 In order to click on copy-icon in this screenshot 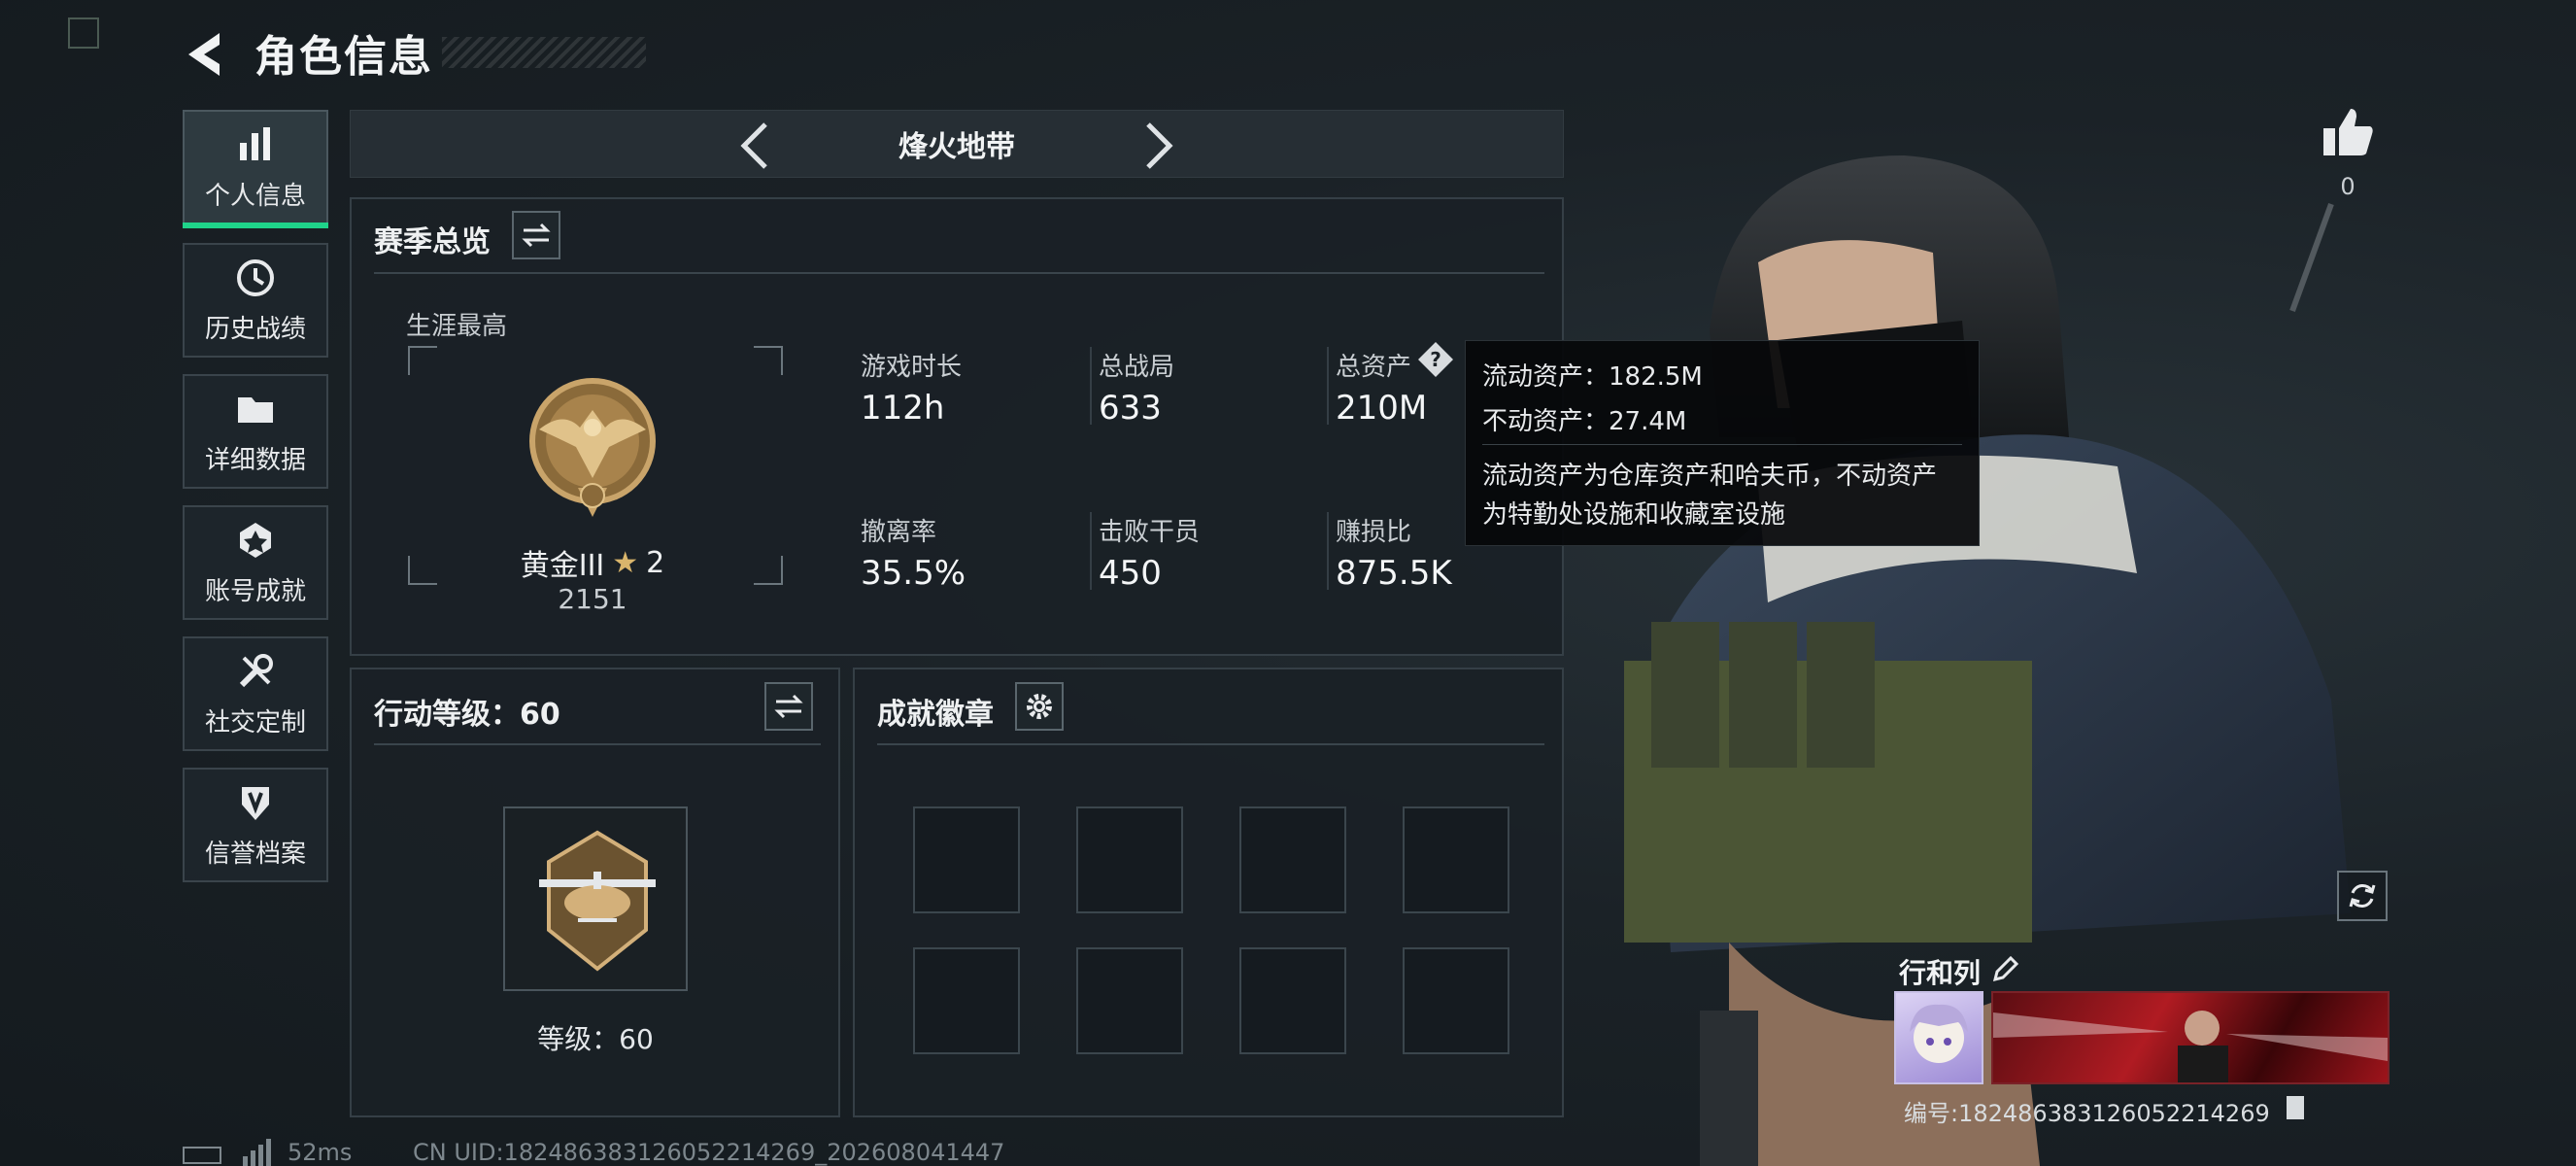, I will do `click(2295, 1107)`.